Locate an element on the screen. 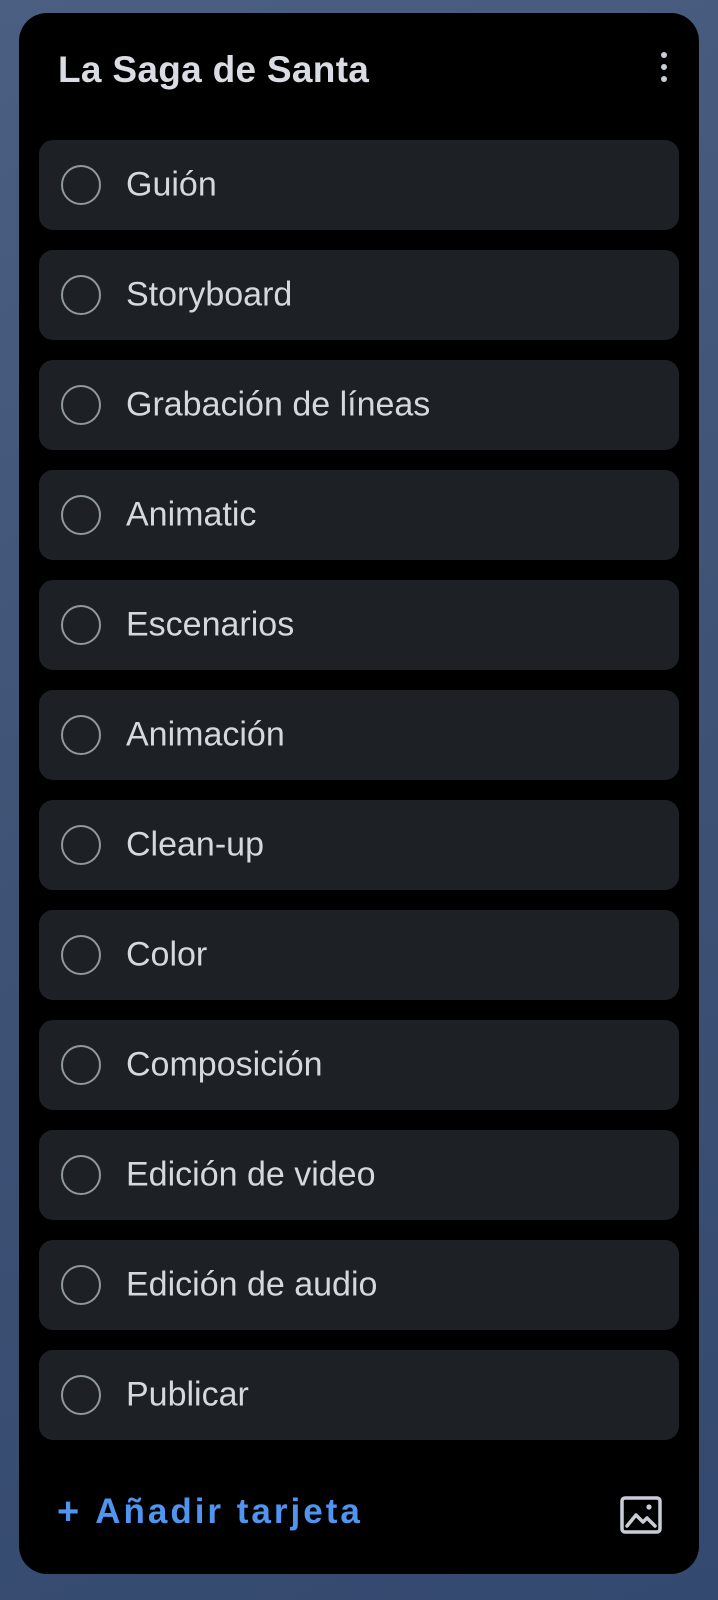  card-item: Grabación de líneas is located at coordinates (359, 405).